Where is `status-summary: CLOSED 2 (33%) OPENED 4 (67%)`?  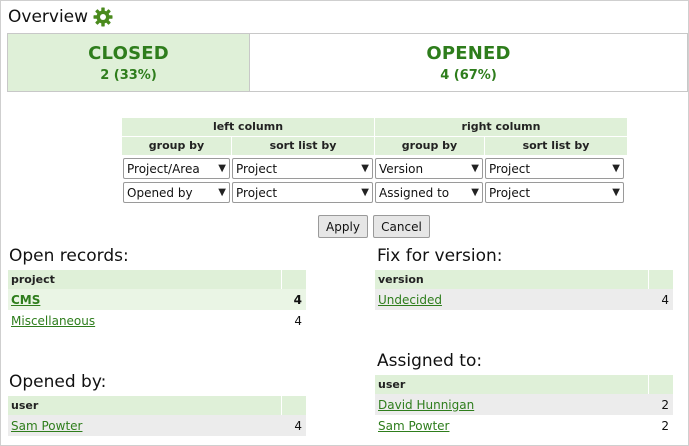 status-summary: CLOSED 2 (33%) OPENED 4 (67%) is located at coordinates (347, 62).